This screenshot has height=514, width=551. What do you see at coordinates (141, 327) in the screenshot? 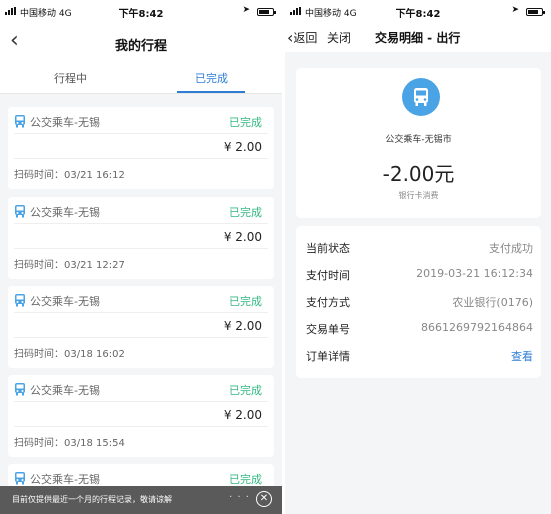
I see `trip-card: 公交乘车-无锡 已完成 ¥ 2.00 扫码时间：03/18 16:02` at bounding box center [141, 327].